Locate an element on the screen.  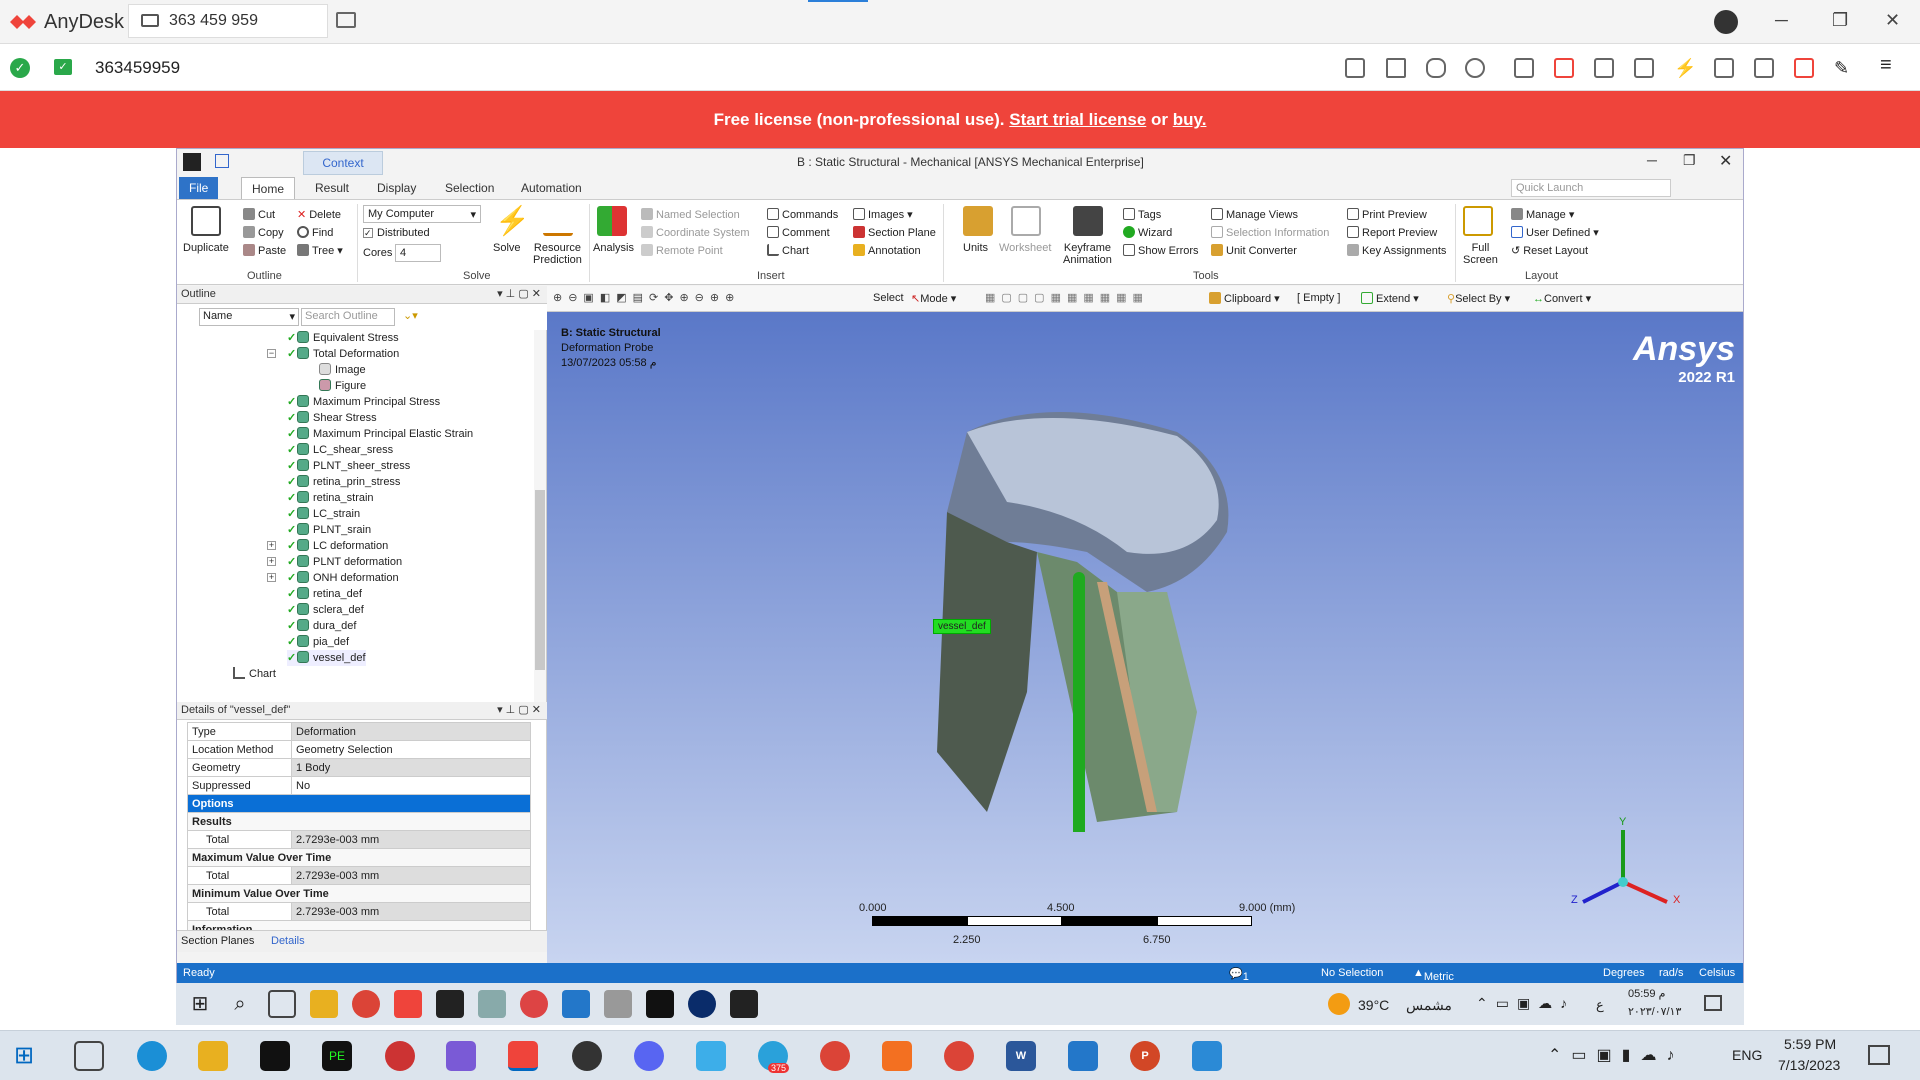
details-category-results: Results is located at coordinates (359, 821).